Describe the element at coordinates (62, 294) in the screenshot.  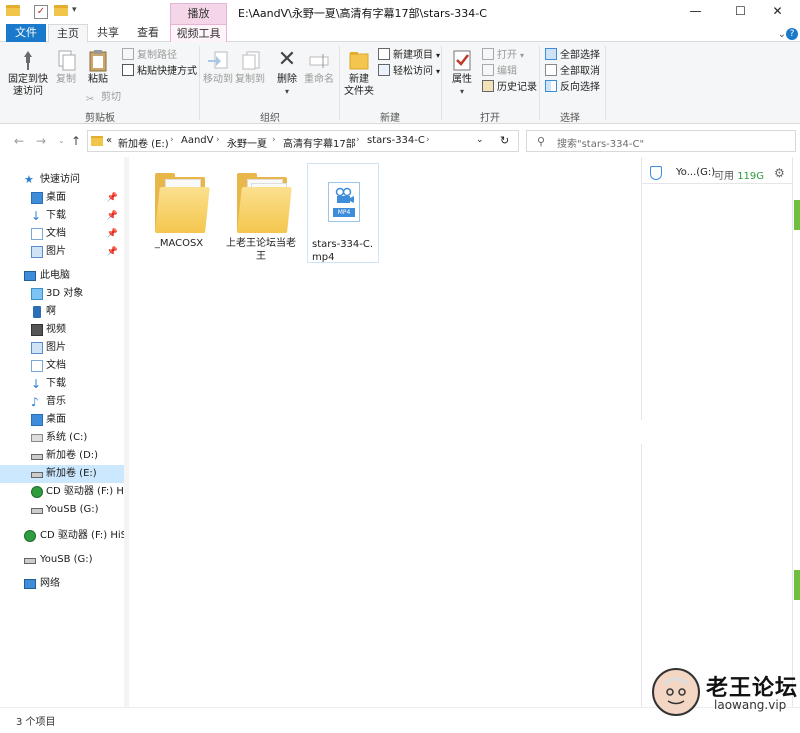
I see `sidebar-item-3d-objects: 3D 对象` at that location.